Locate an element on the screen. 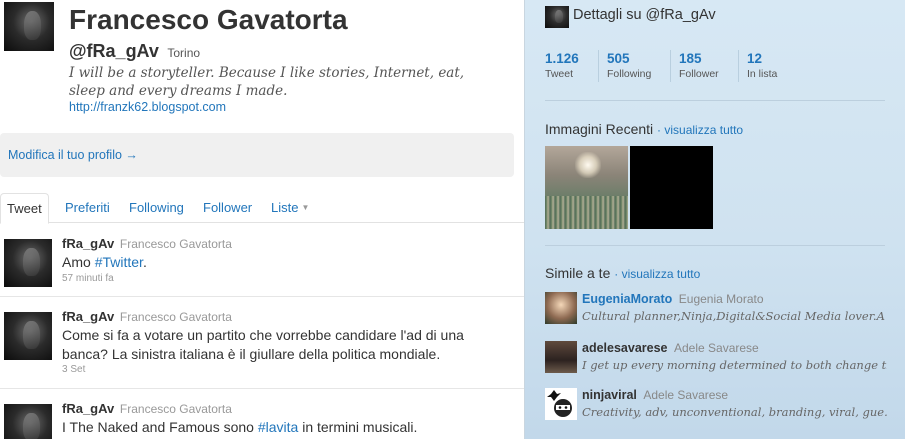 The width and height of the screenshot is (905, 439). stat-follower-count: 185 is located at coordinates (690, 58).